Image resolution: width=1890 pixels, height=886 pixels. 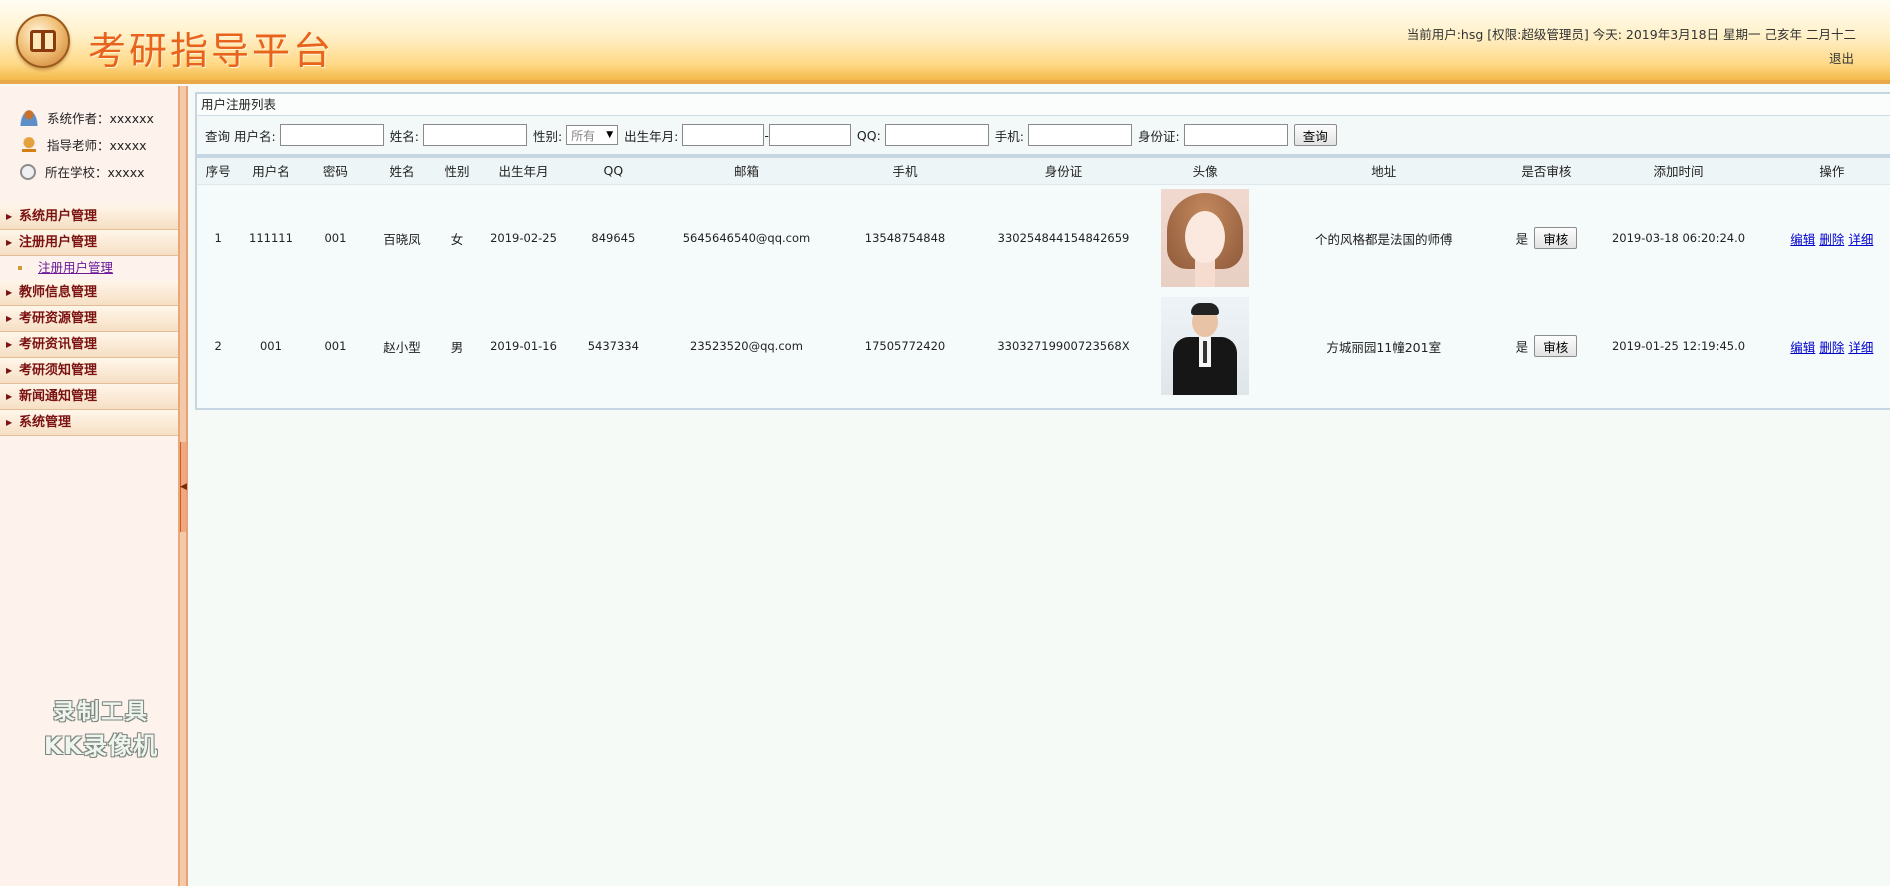 What do you see at coordinates (613, 171) in the screenshot?
I see `col-header: QQ` at bounding box center [613, 171].